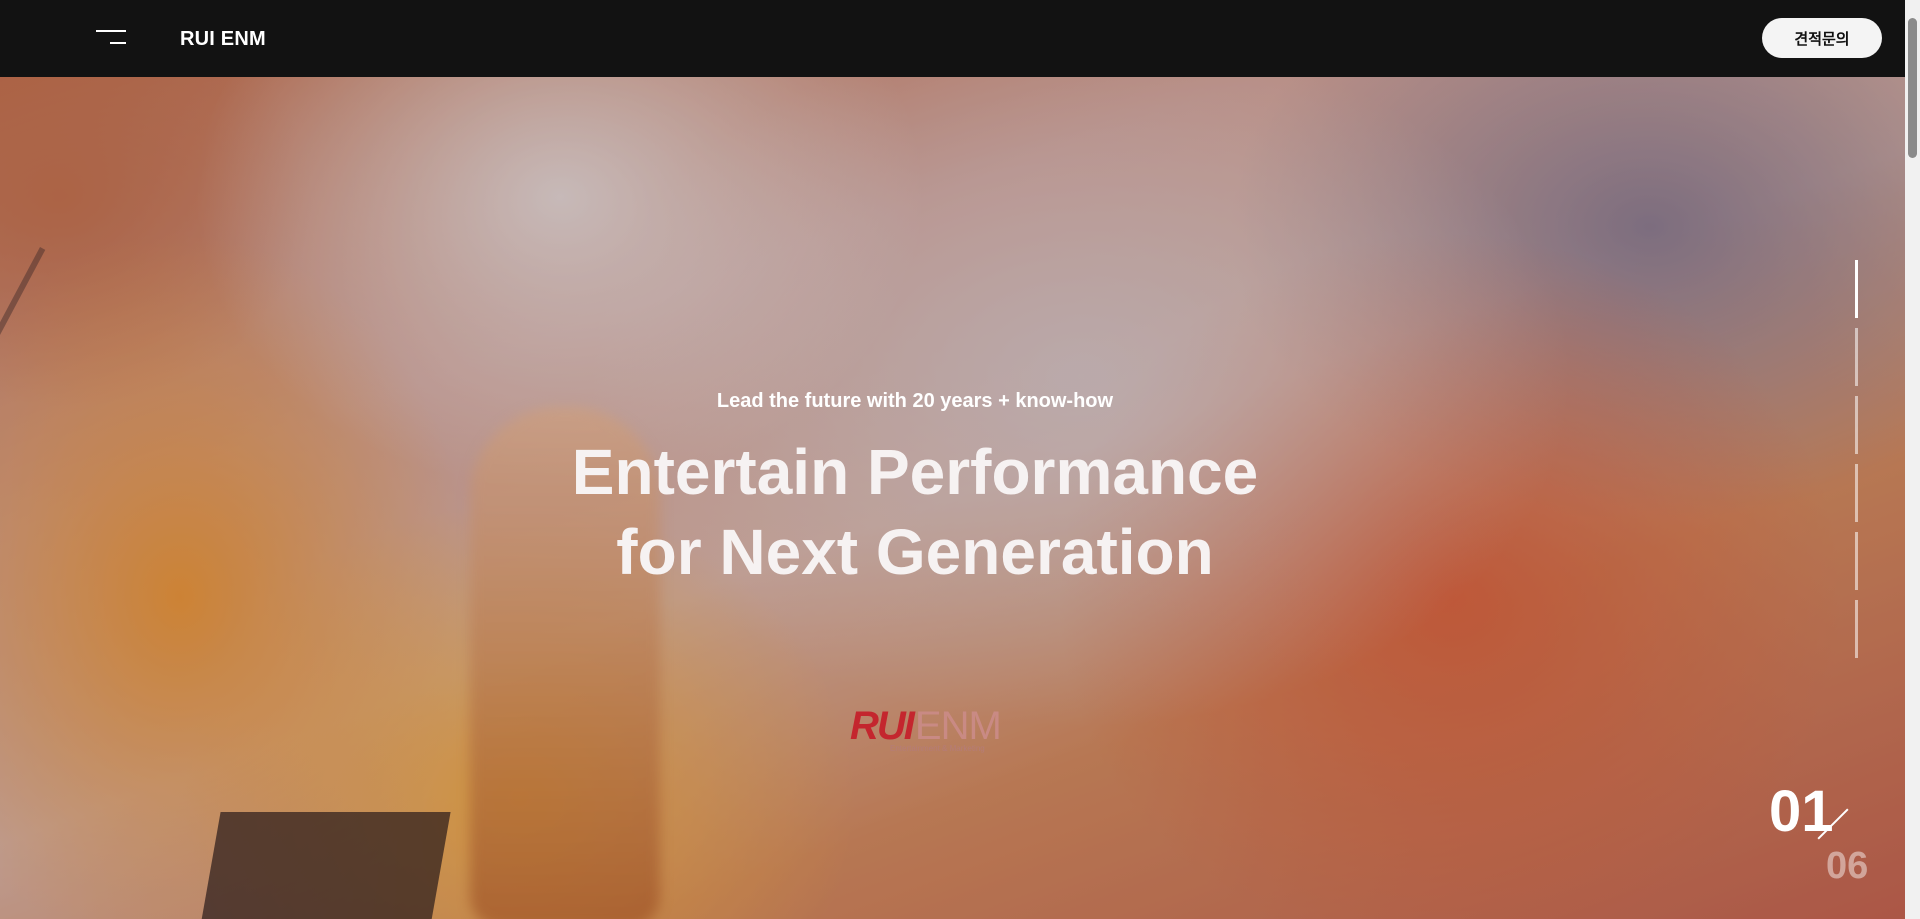 The image size is (1920, 919). I want to click on center-brand-logo: RUI ENM Entertainment & Marketing, so click(926, 728).